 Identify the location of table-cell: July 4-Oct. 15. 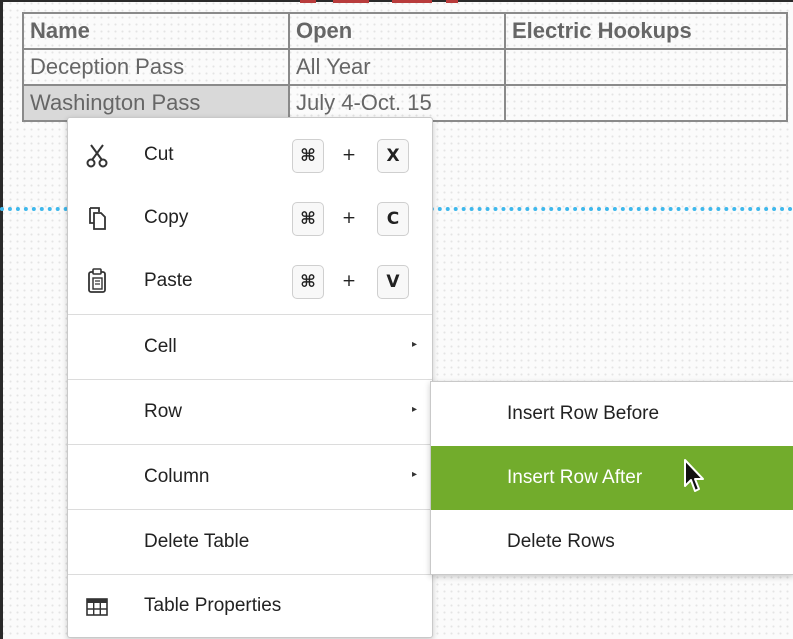
(397, 103).